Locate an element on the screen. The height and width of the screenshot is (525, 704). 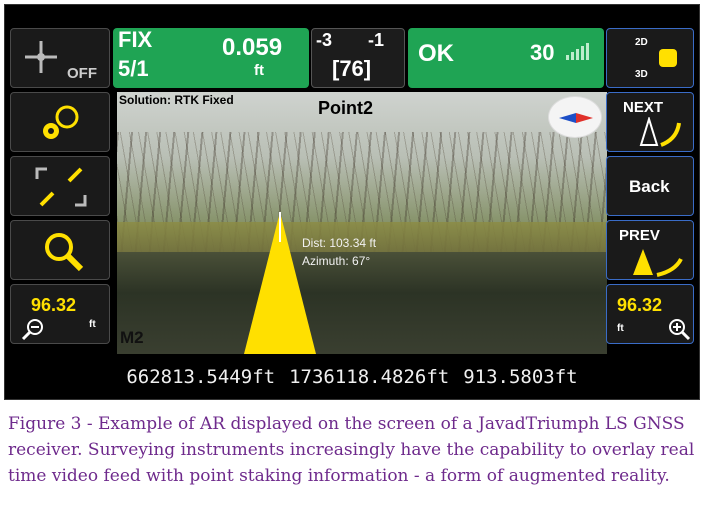
gps-off-label: OFF is located at coordinates (82, 73).